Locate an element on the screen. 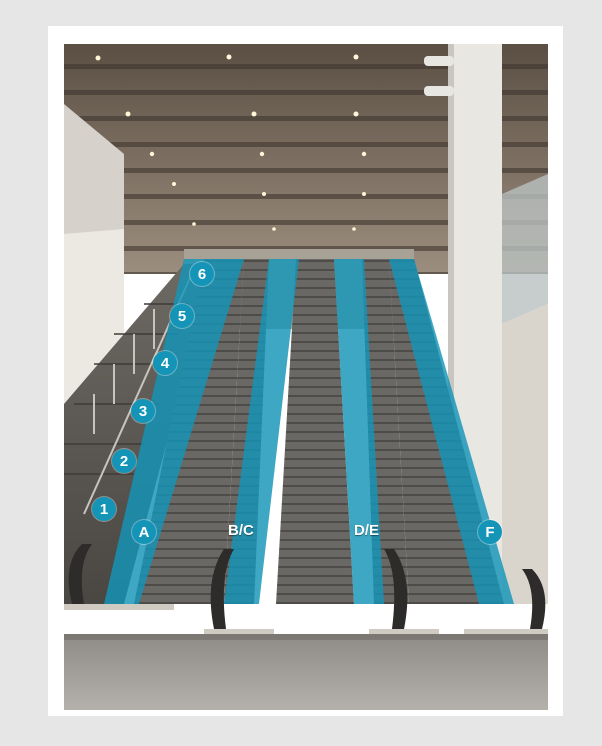  escalator-label-bc: B/C is located at coordinates (241, 530).